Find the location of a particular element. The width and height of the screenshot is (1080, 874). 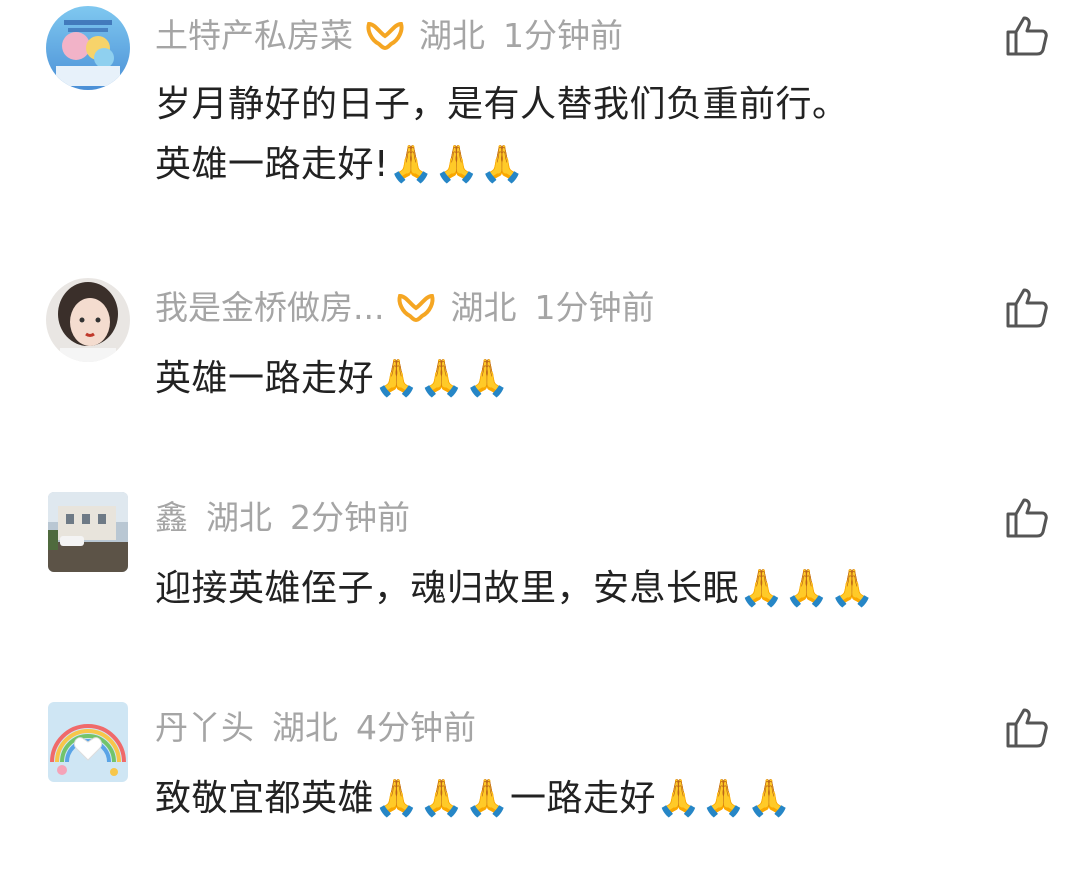

comment-text: 致敬宜都英雄🙏🙏🙏一路走好🙏🙏🙏 is located at coordinates (473, 798).